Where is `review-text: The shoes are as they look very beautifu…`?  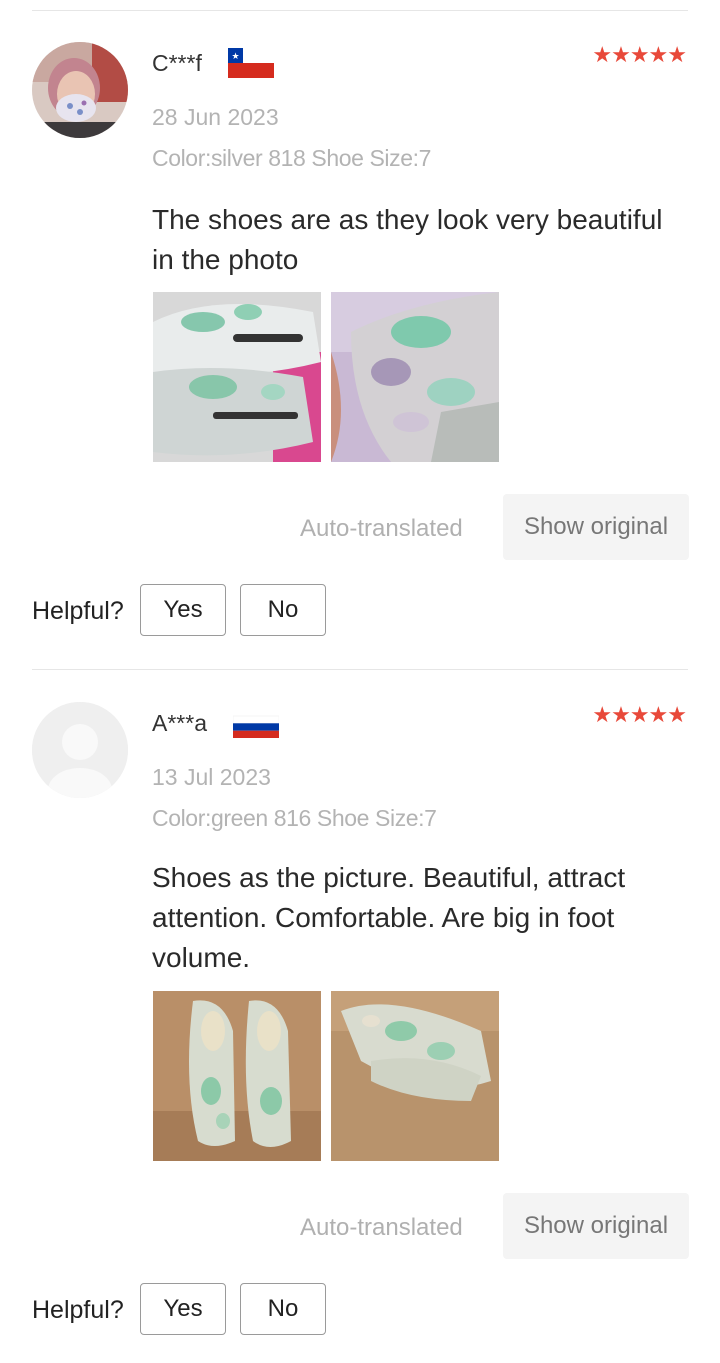
review-text: The shoes are as they look very beautifu… is located at coordinates (407, 239).